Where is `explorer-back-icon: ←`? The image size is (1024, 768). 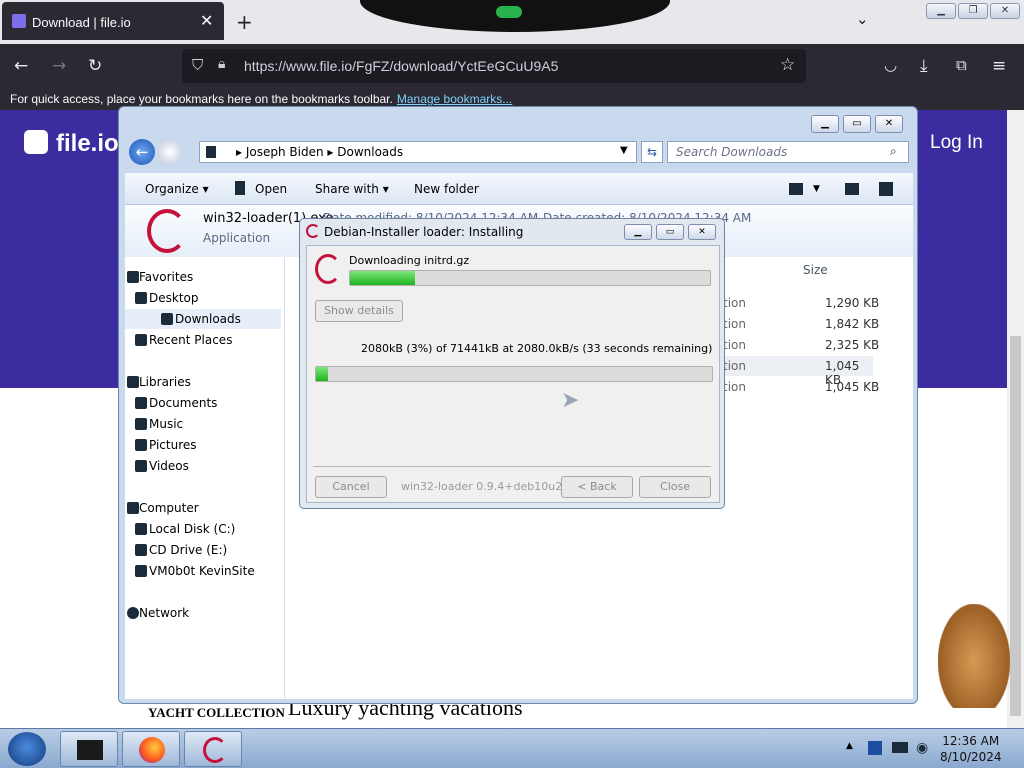 explorer-back-icon: ← is located at coordinates (142, 152).